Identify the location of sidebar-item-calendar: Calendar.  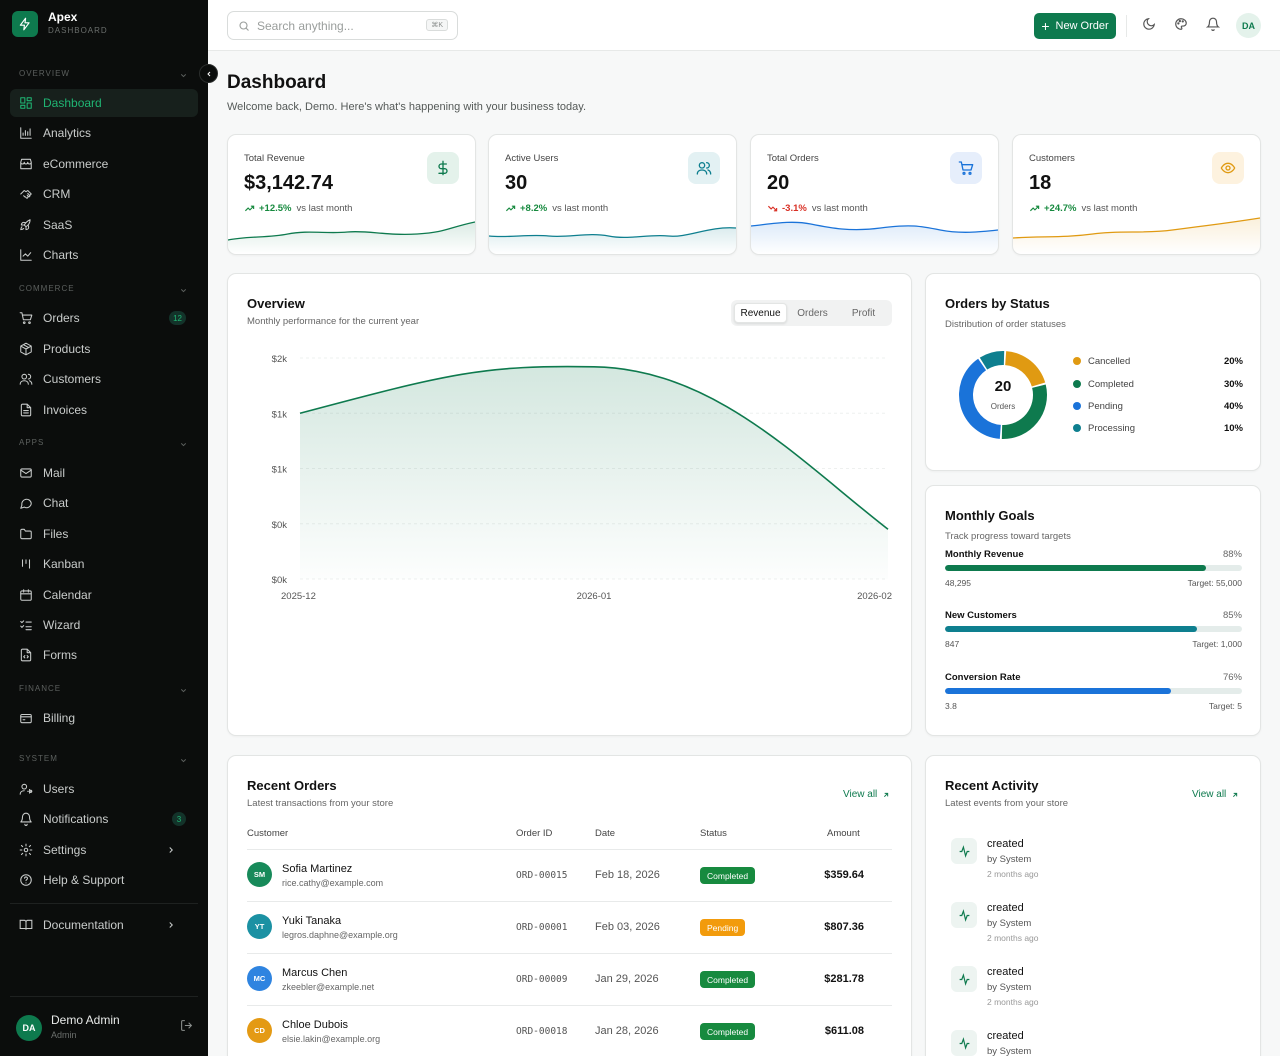
(104, 595).